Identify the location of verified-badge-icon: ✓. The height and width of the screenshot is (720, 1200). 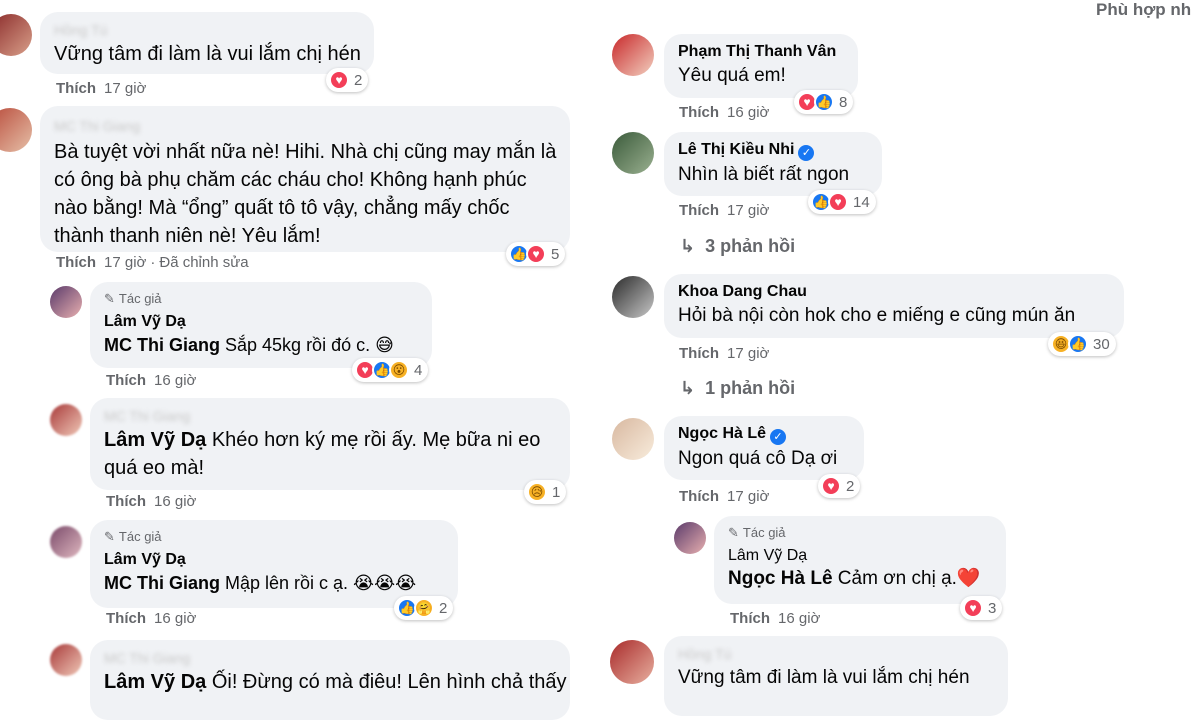
(778, 437).